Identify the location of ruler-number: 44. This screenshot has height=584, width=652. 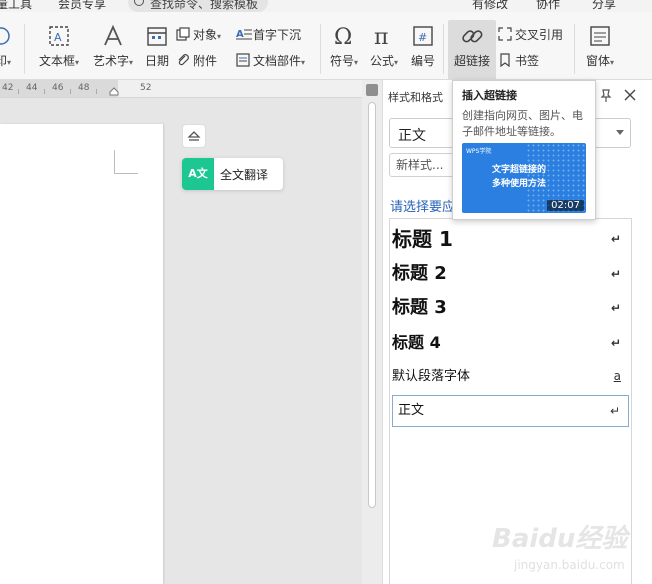
(32, 88).